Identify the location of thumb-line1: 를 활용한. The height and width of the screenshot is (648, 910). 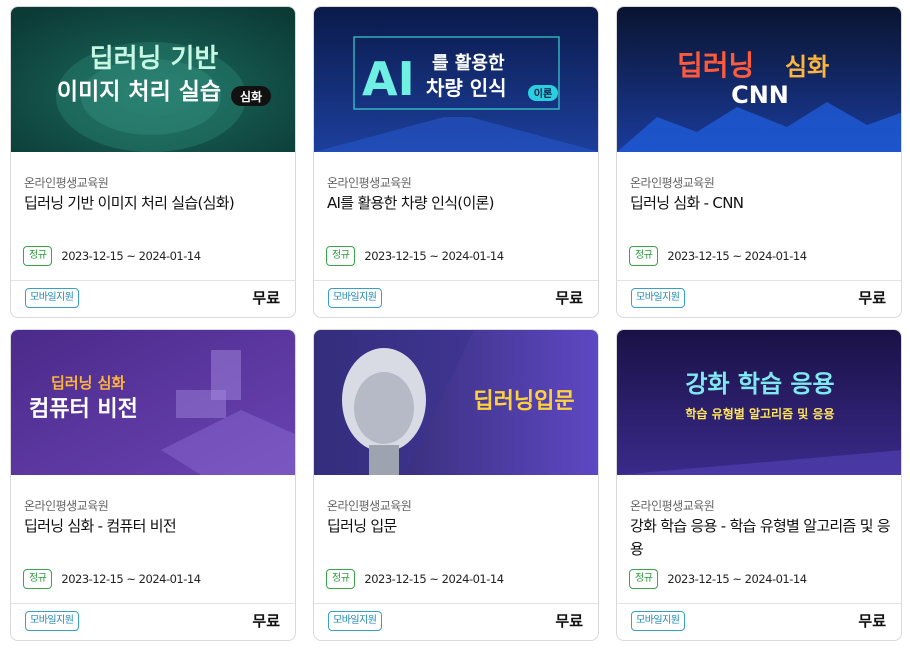
(468, 63).